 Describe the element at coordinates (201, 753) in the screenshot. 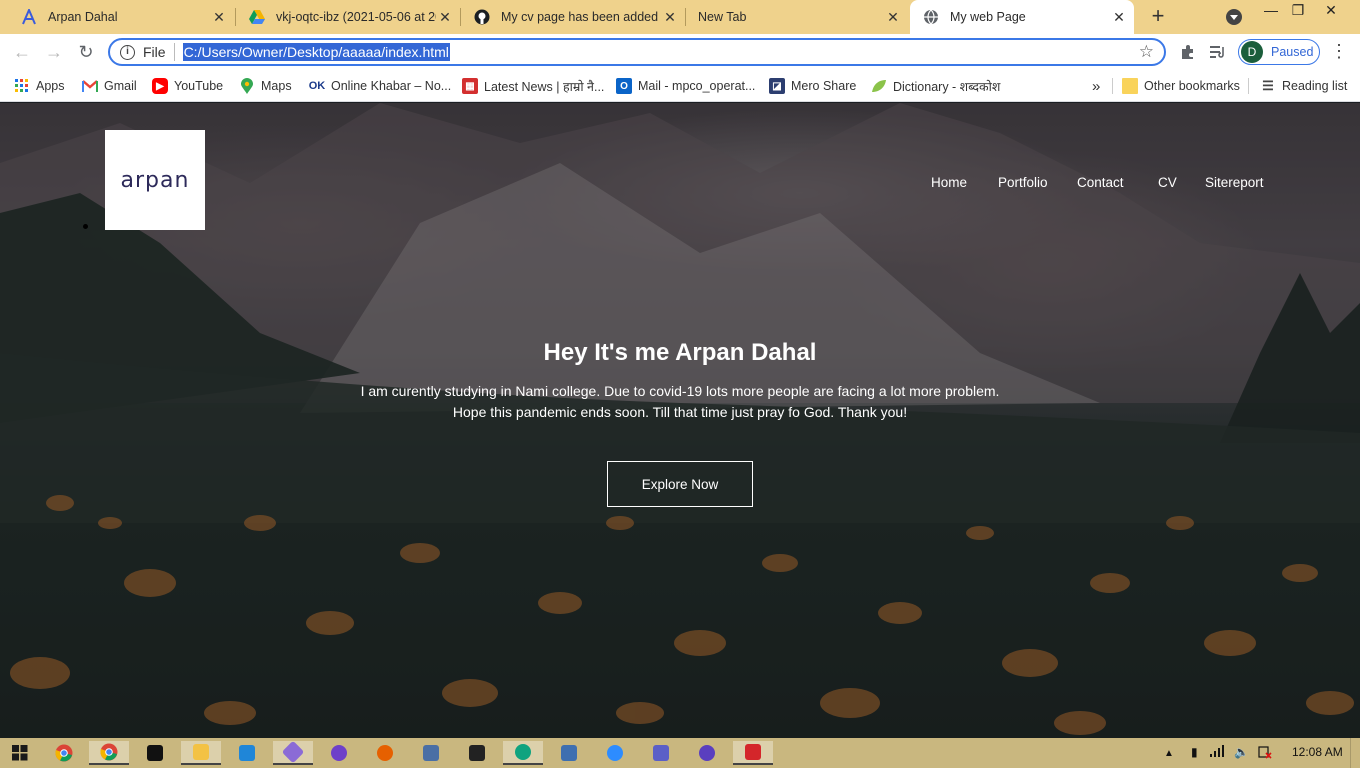

I see `file-explorer-icon` at that location.